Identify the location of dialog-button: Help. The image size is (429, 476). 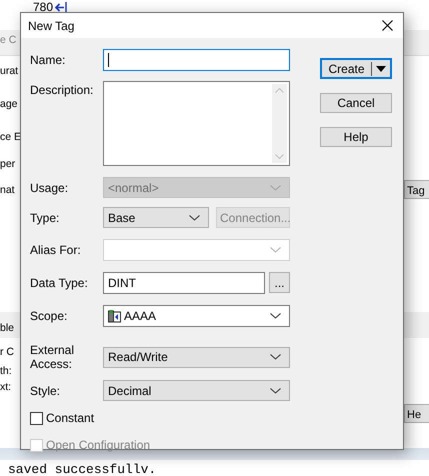
(356, 137).